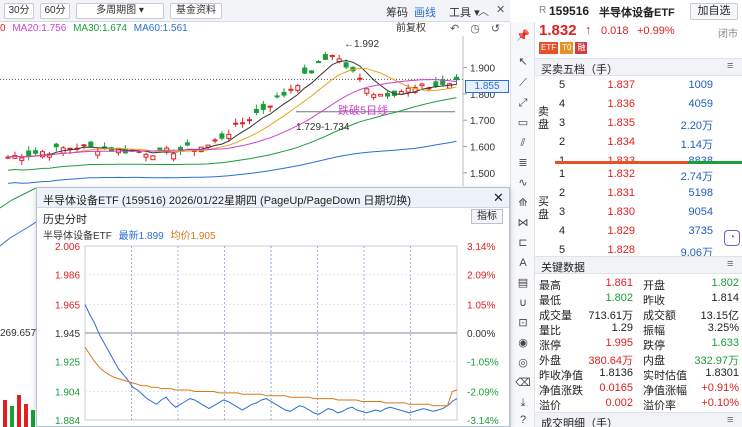  Describe the element at coordinates (523, 143) in the screenshot. I see `channel-tool-icon: ⫽` at that location.